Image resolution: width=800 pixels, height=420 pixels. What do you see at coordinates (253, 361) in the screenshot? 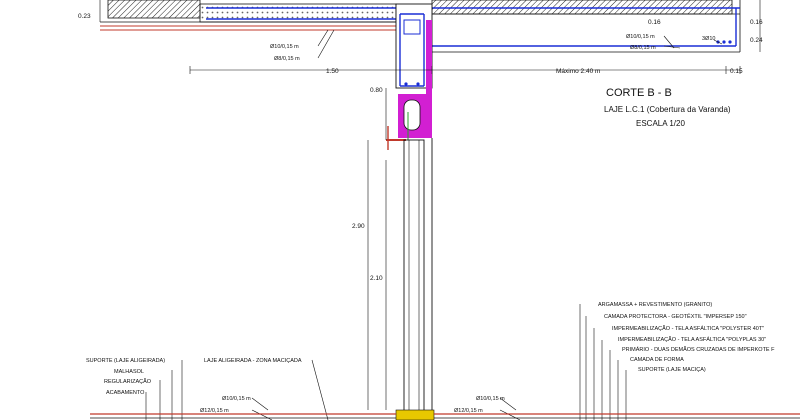
I see `legend-left-extra: LAJE ALIGEIRADA - ZONA MACIÇADA` at bounding box center [253, 361].